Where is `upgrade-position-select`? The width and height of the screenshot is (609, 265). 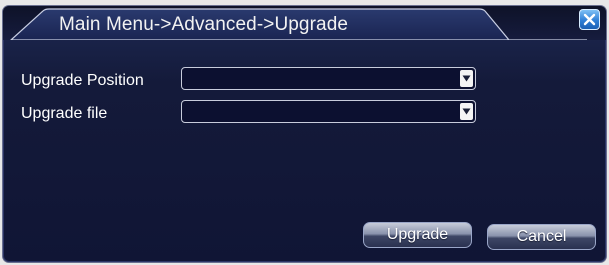
upgrade-position-select is located at coordinates (328, 78).